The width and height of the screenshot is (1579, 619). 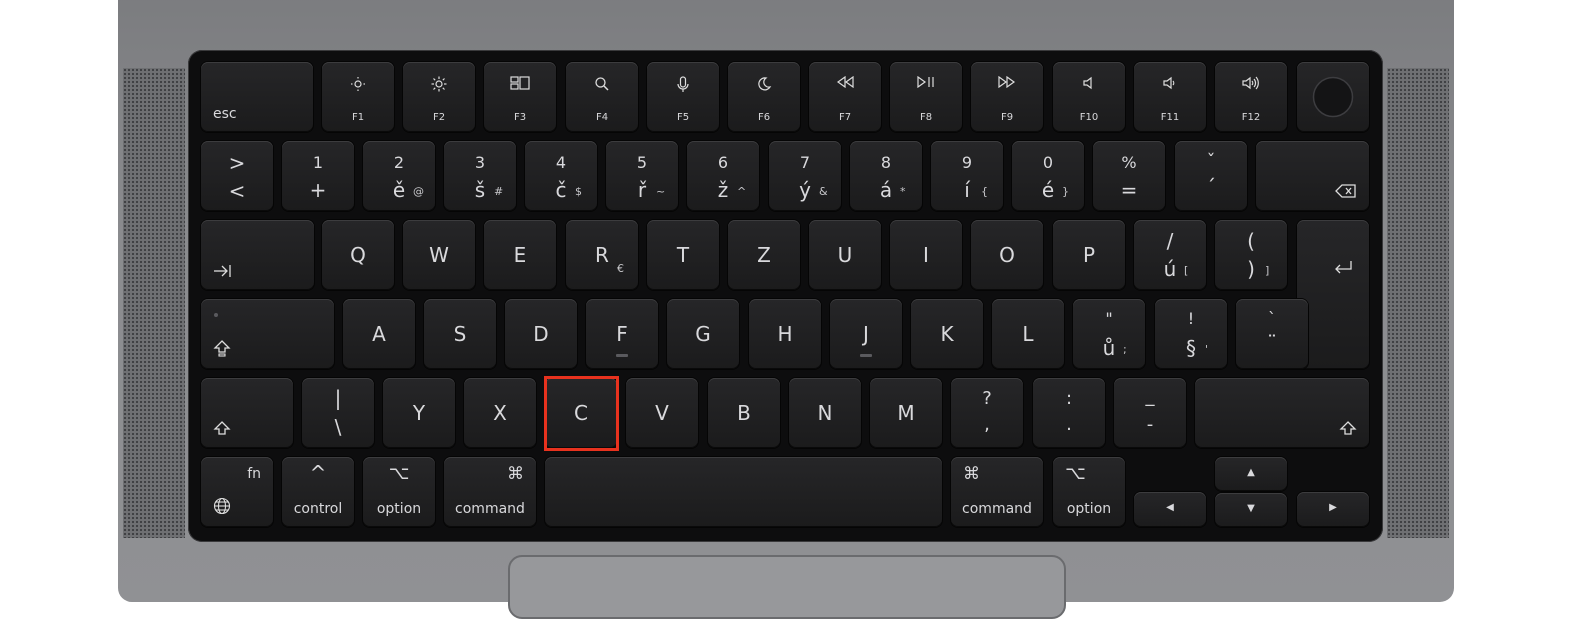 I want to click on key-esc: esc, so click(x=257, y=97).